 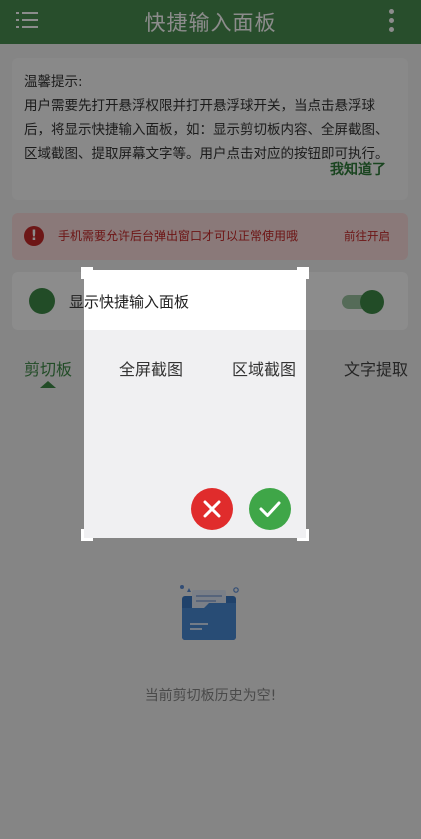 What do you see at coordinates (87, 535) in the screenshot?
I see `crop-corner-bottom-left` at bounding box center [87, 535].